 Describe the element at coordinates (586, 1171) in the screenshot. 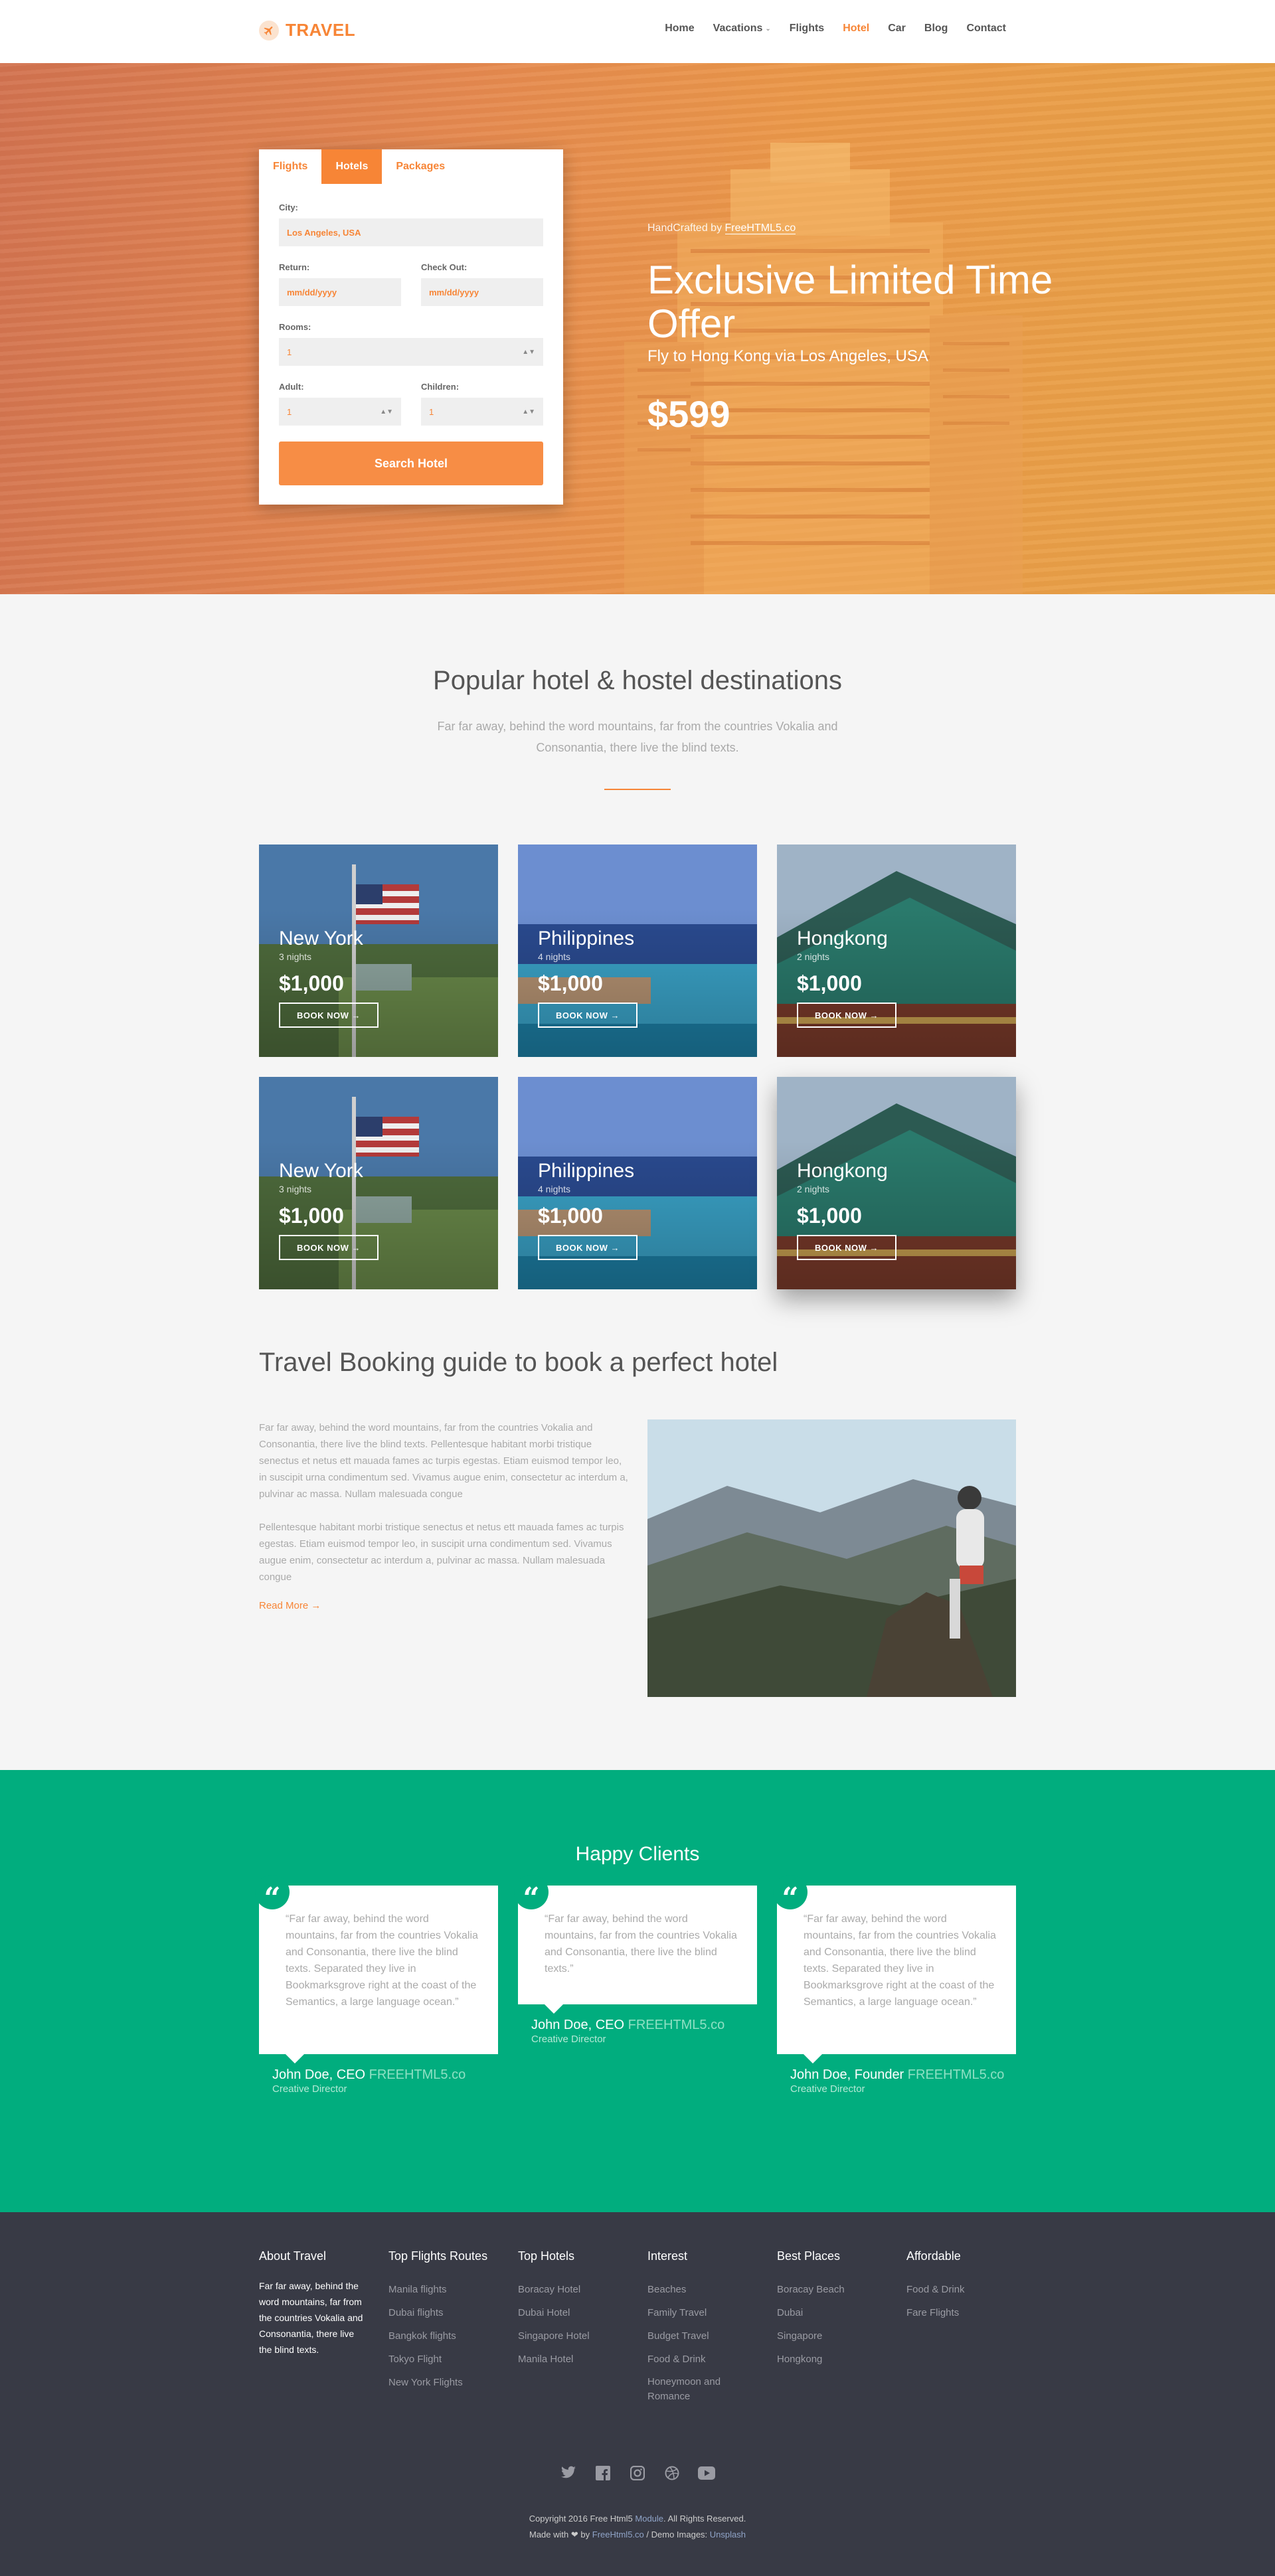

I see `card-city: Philippines` at that location.